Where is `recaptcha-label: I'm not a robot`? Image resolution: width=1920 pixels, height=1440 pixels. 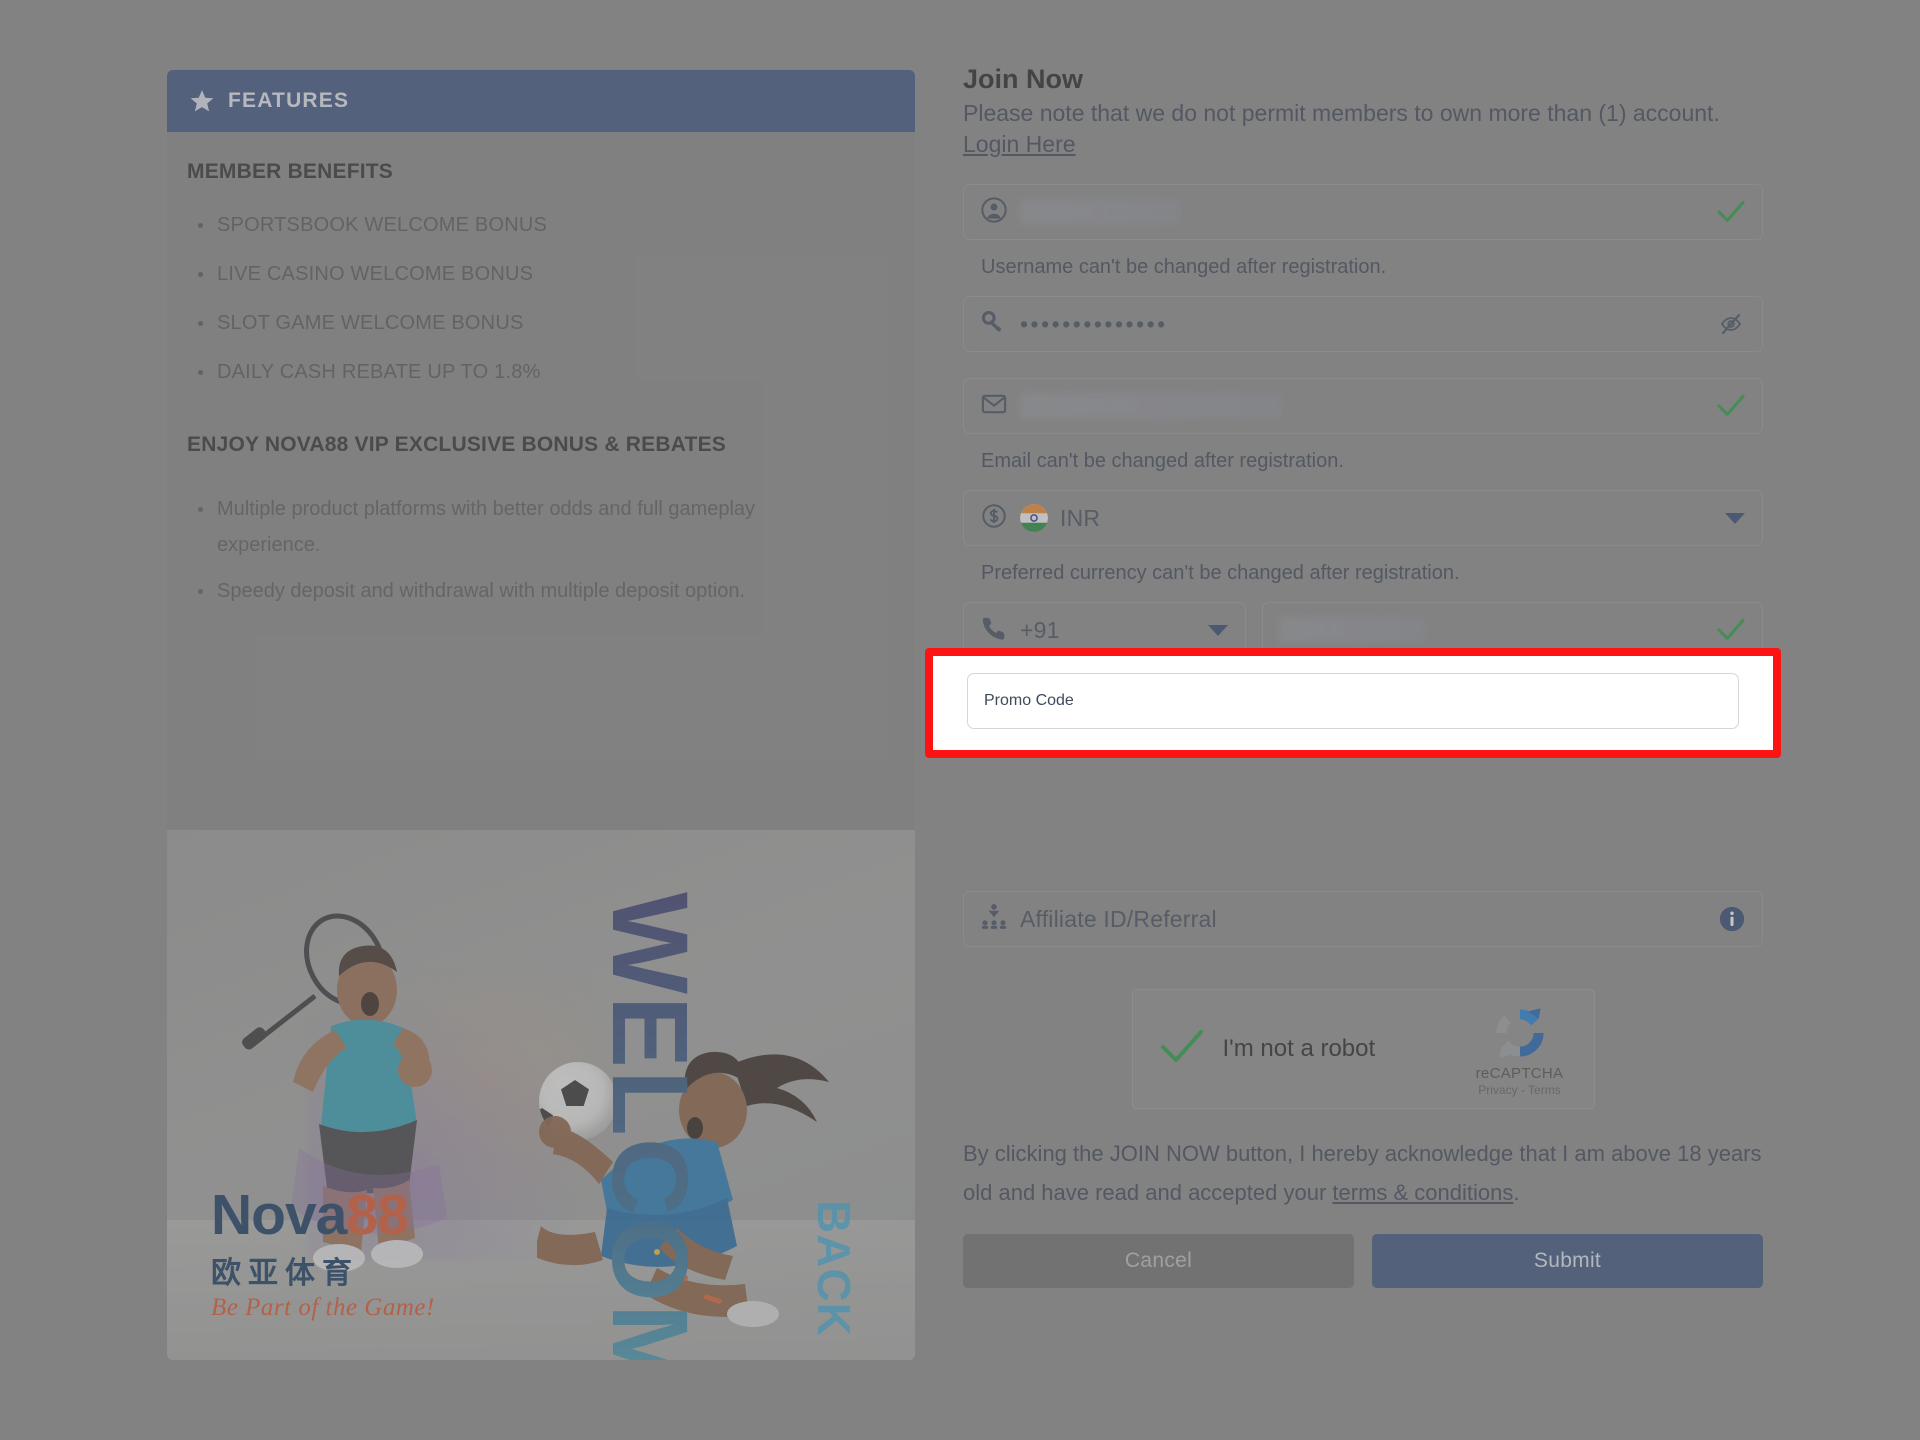 recaptcha-label: I'm not a robot is located at coordinates (1299, 1049).